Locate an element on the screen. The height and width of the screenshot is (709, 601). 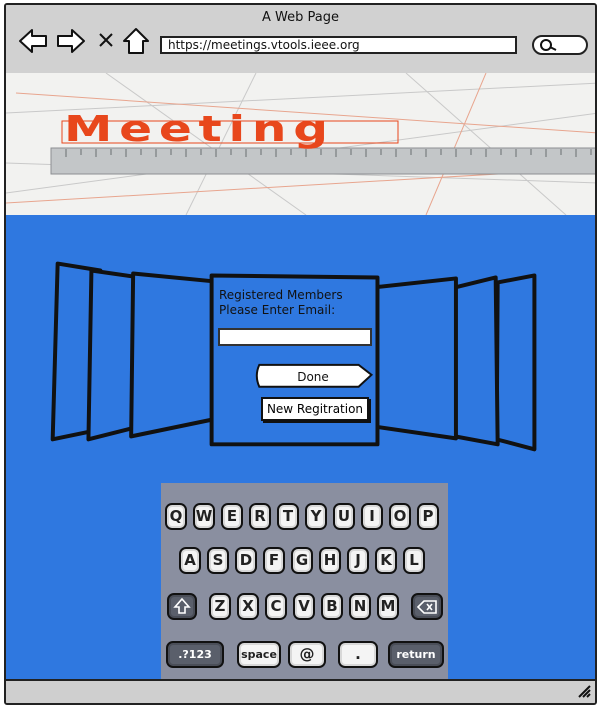
address-bar: https://meetings.vtools.ieee.org is located at coordinates (338, 45).